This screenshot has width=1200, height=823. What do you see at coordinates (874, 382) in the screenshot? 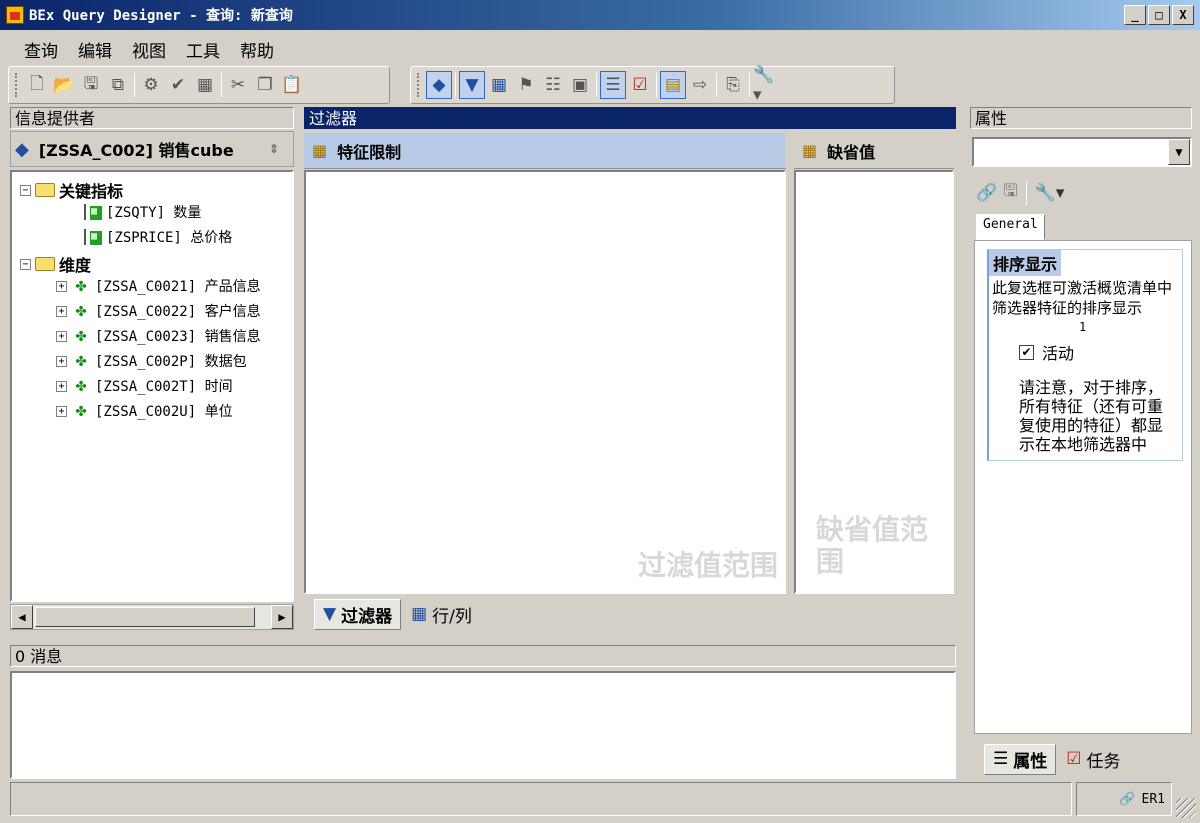
I see `default-values-drop-area: 缺省值范围` at bounding box center [874, 382].